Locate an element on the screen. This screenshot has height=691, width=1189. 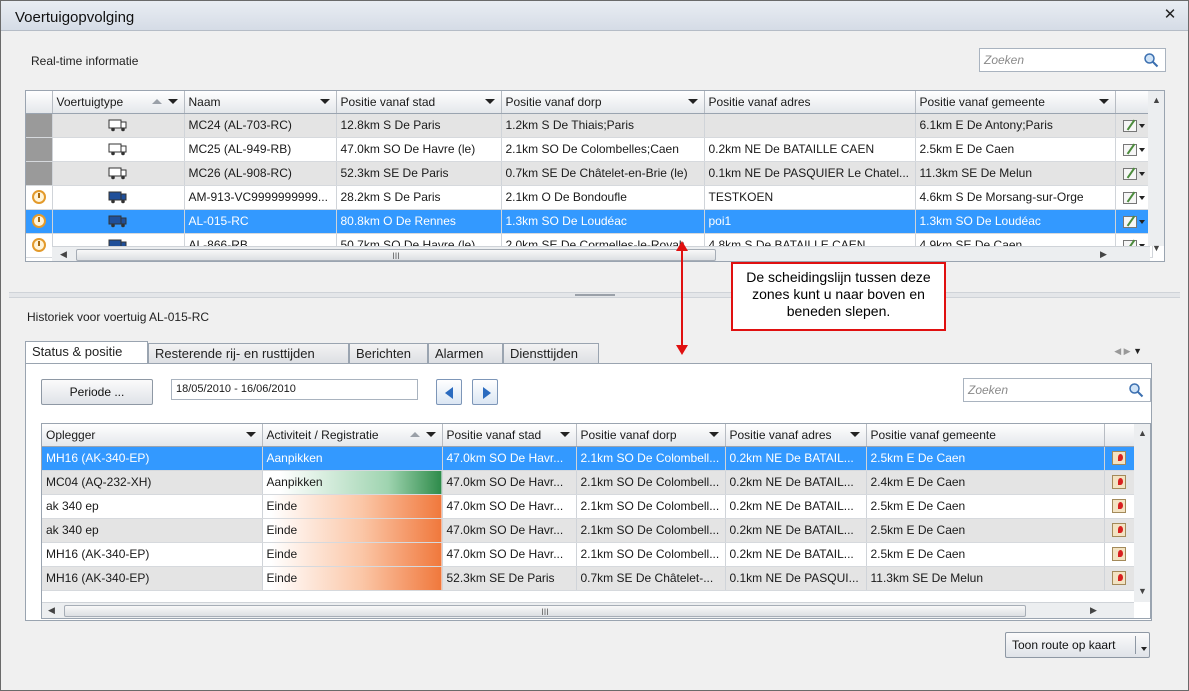
splitter-grip is located at coordinates (594, 295).